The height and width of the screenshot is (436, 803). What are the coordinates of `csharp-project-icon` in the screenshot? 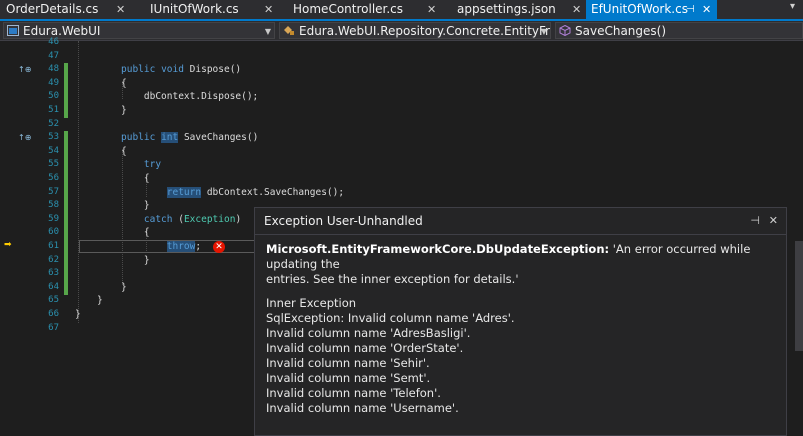 It's located at (13, 30).